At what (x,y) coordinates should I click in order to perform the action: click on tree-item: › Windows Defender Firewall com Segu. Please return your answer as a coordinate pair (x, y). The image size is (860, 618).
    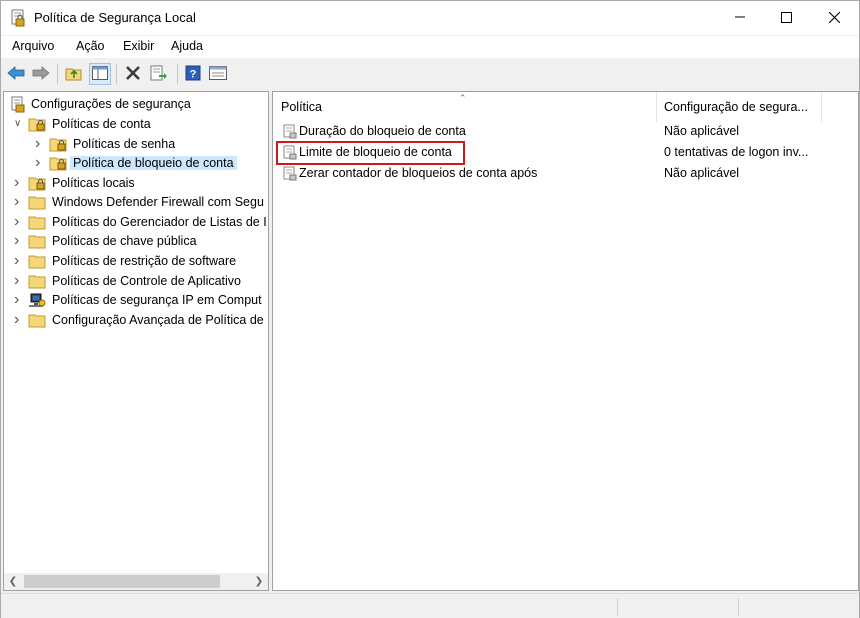
    Looking at the image, I should click on (136, 202).